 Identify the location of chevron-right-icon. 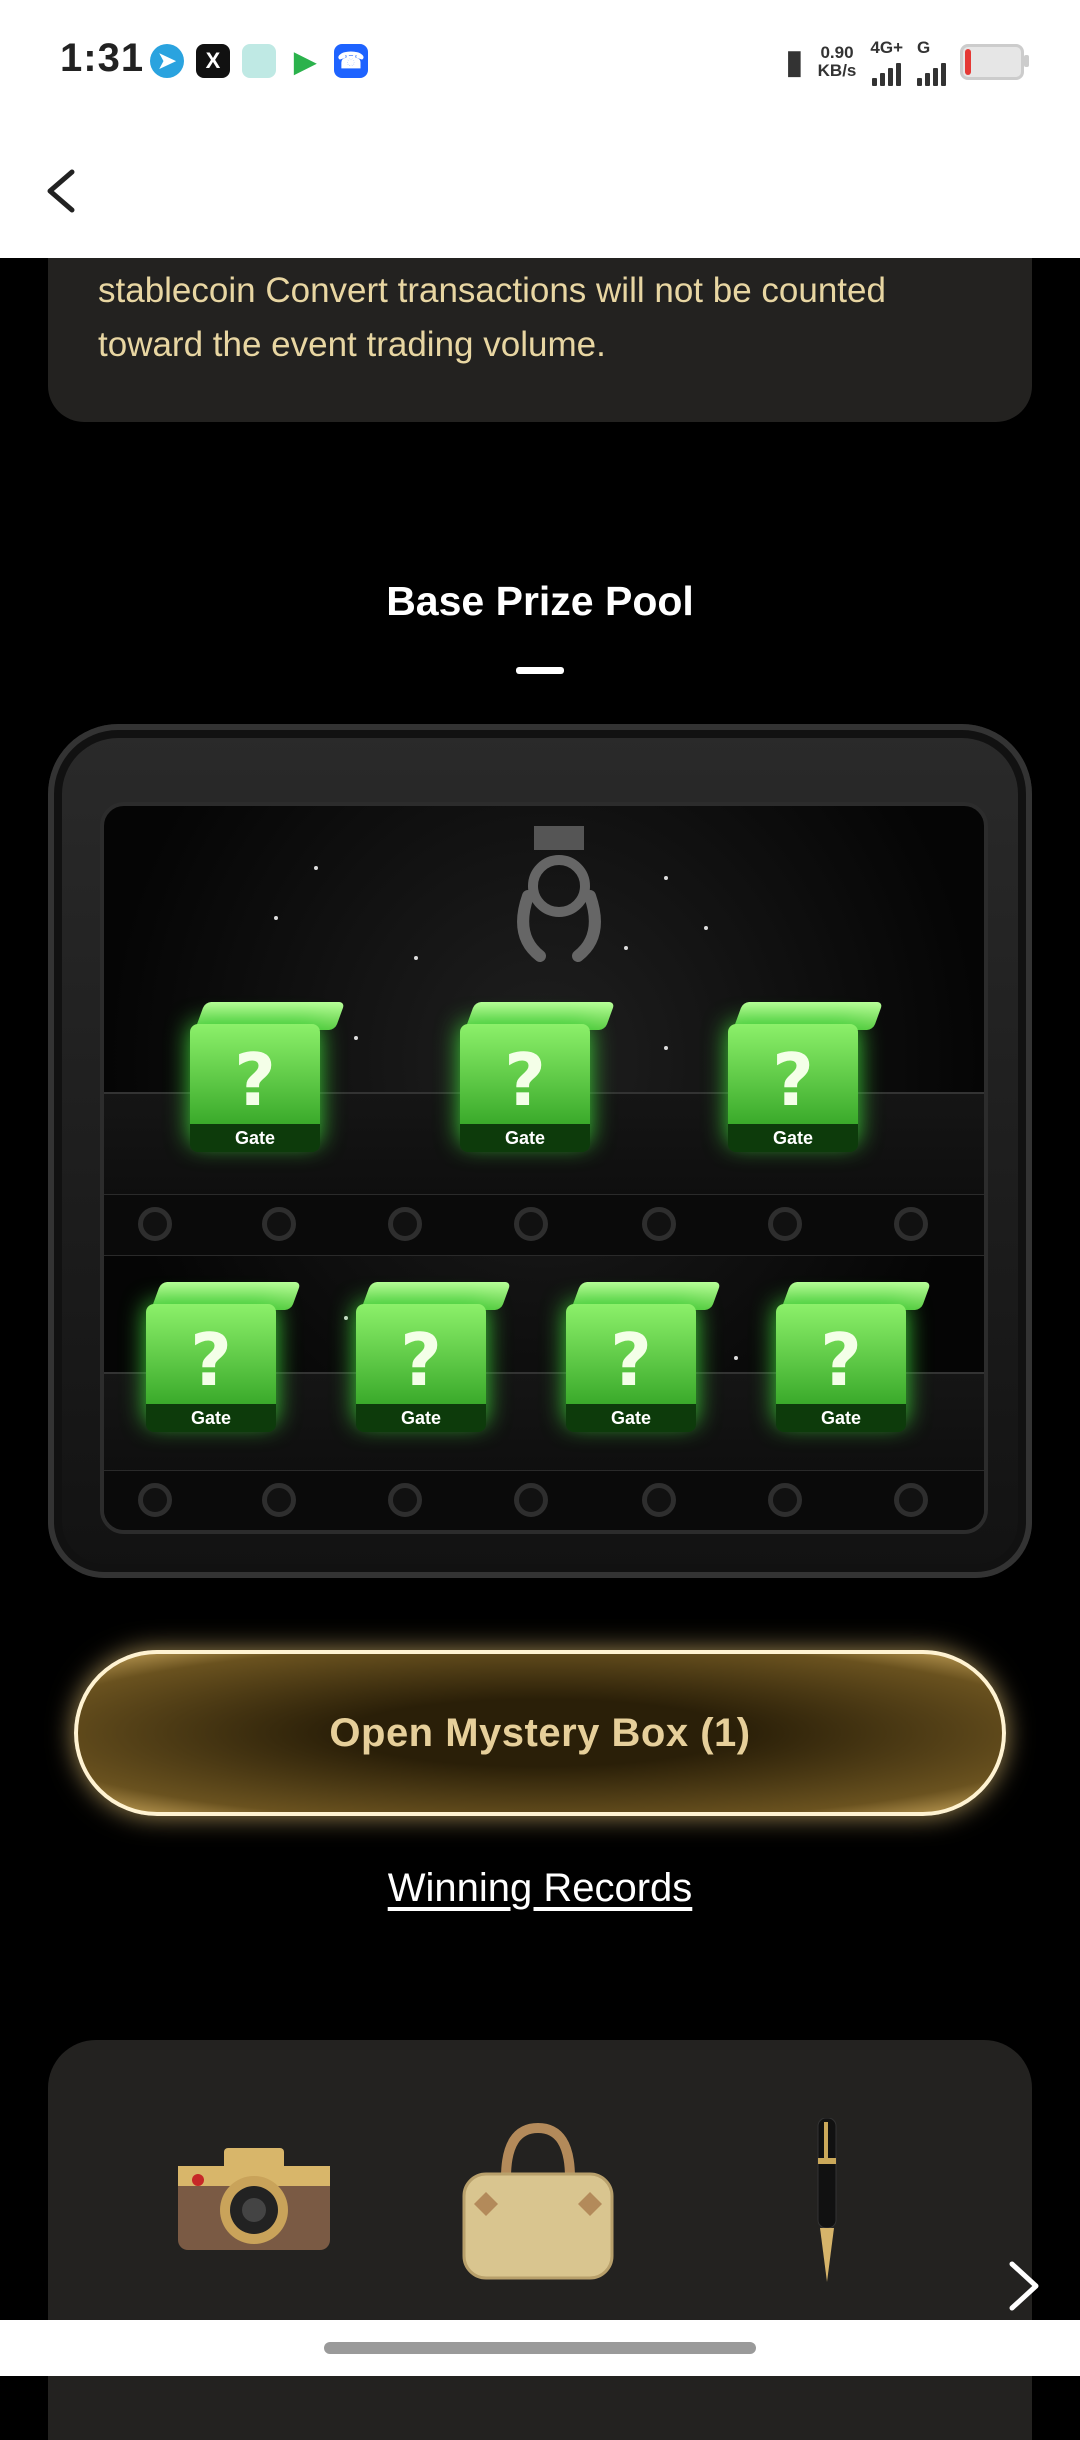
(1023, 2286).